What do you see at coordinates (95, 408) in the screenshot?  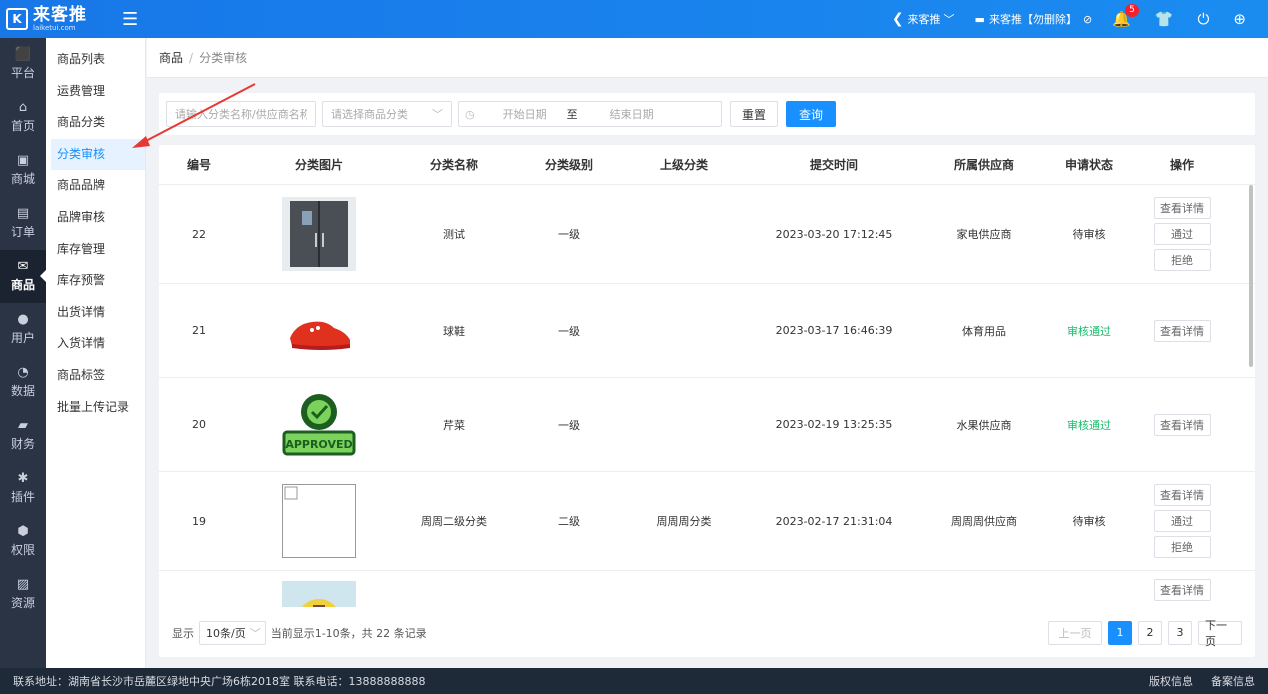 I see `submenu-item-11: 批量上传记录` at bounding box center [95, 408].